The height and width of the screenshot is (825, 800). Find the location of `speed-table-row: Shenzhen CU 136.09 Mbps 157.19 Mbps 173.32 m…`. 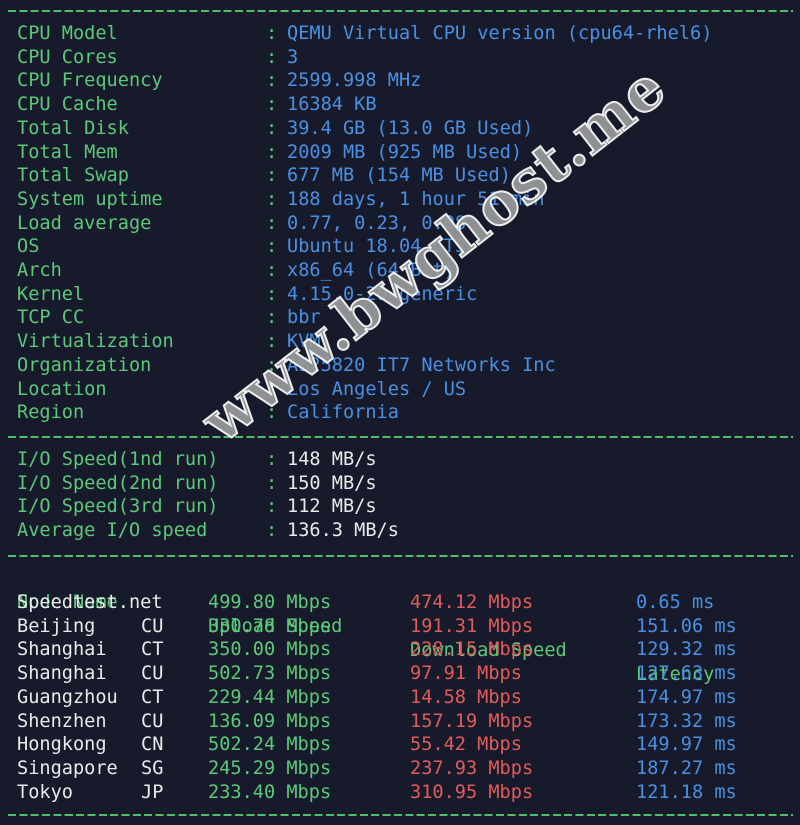

speed-table-row: Shenzhen CU 136.09 Mbps 157.19 Mbps 173.32 m… is located at coordinates (400, 722).